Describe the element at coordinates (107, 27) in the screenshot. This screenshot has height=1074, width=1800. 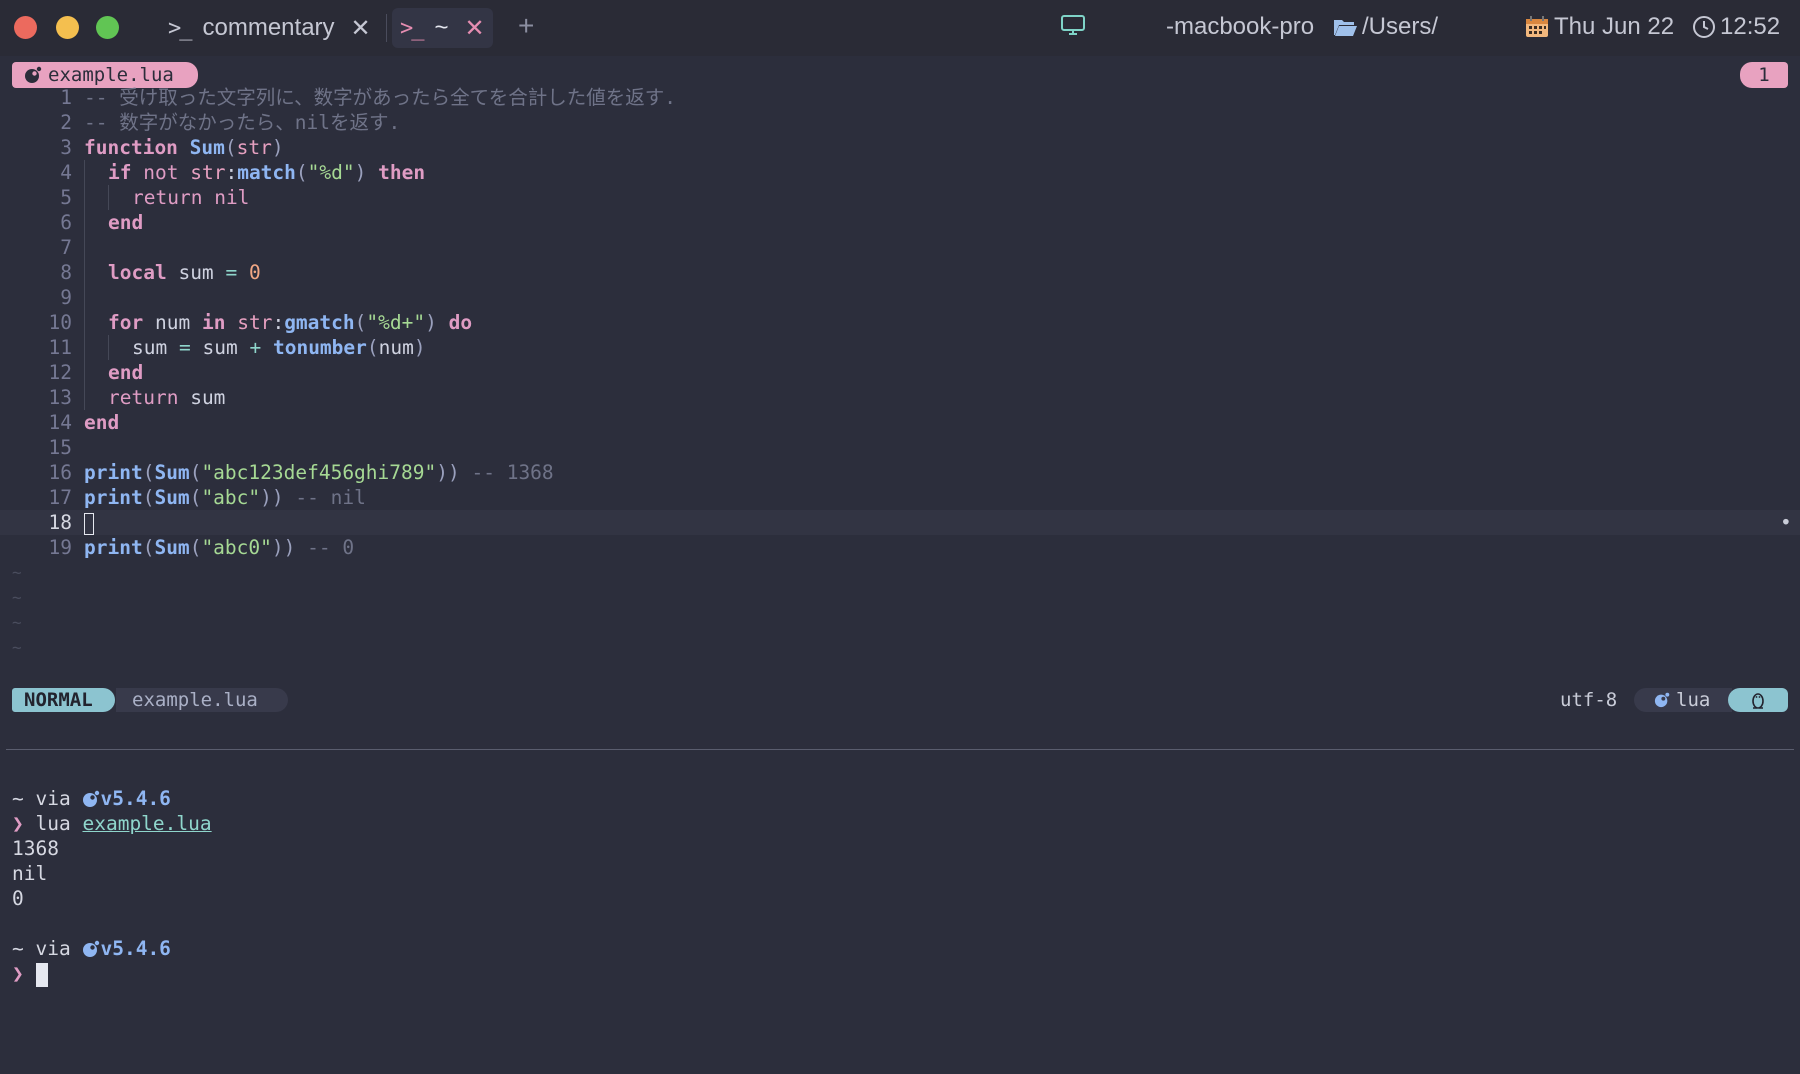
I see `zoom-window-button` at that location.